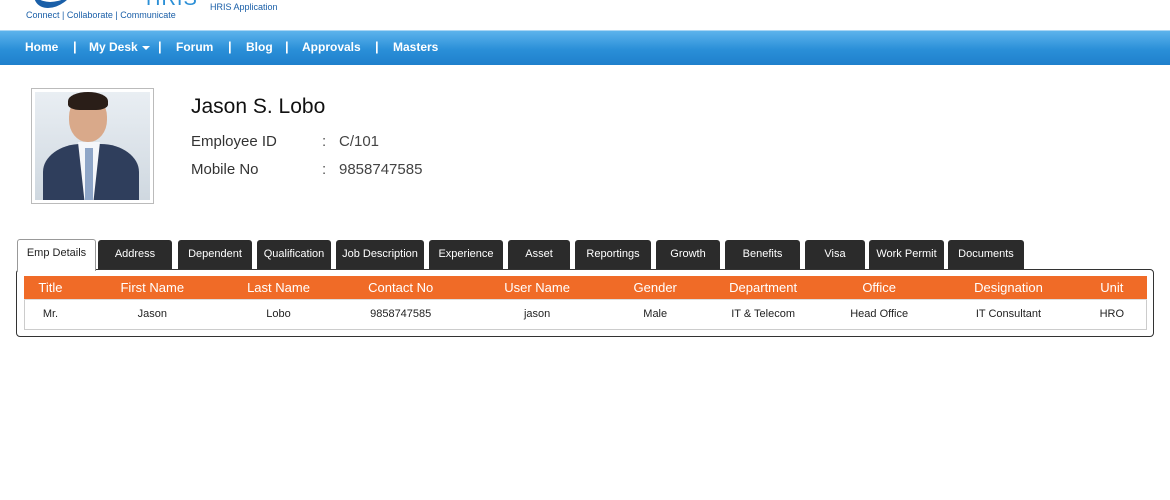  Describe the element at coordinates (762, 254) in the screenshot. I see `tab-benefits: Benefits` at that location.